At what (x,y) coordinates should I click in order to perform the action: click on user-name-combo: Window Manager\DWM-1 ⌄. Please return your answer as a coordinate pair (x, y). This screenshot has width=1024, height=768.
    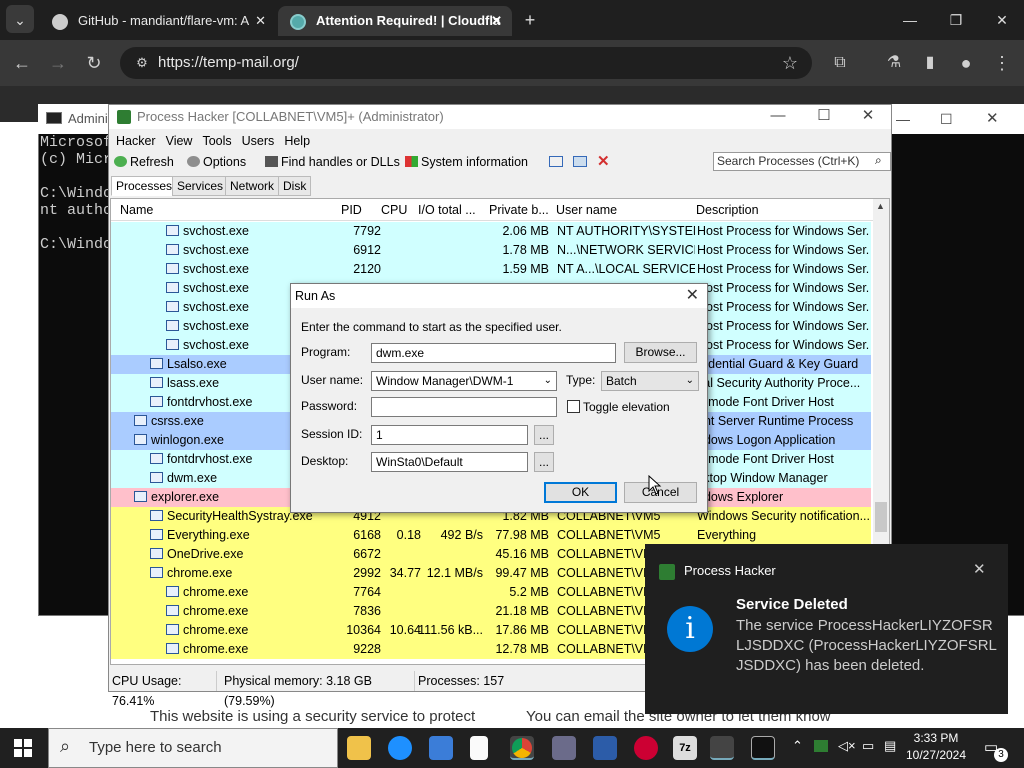
    Looking at the image, I should click on (464, 381).